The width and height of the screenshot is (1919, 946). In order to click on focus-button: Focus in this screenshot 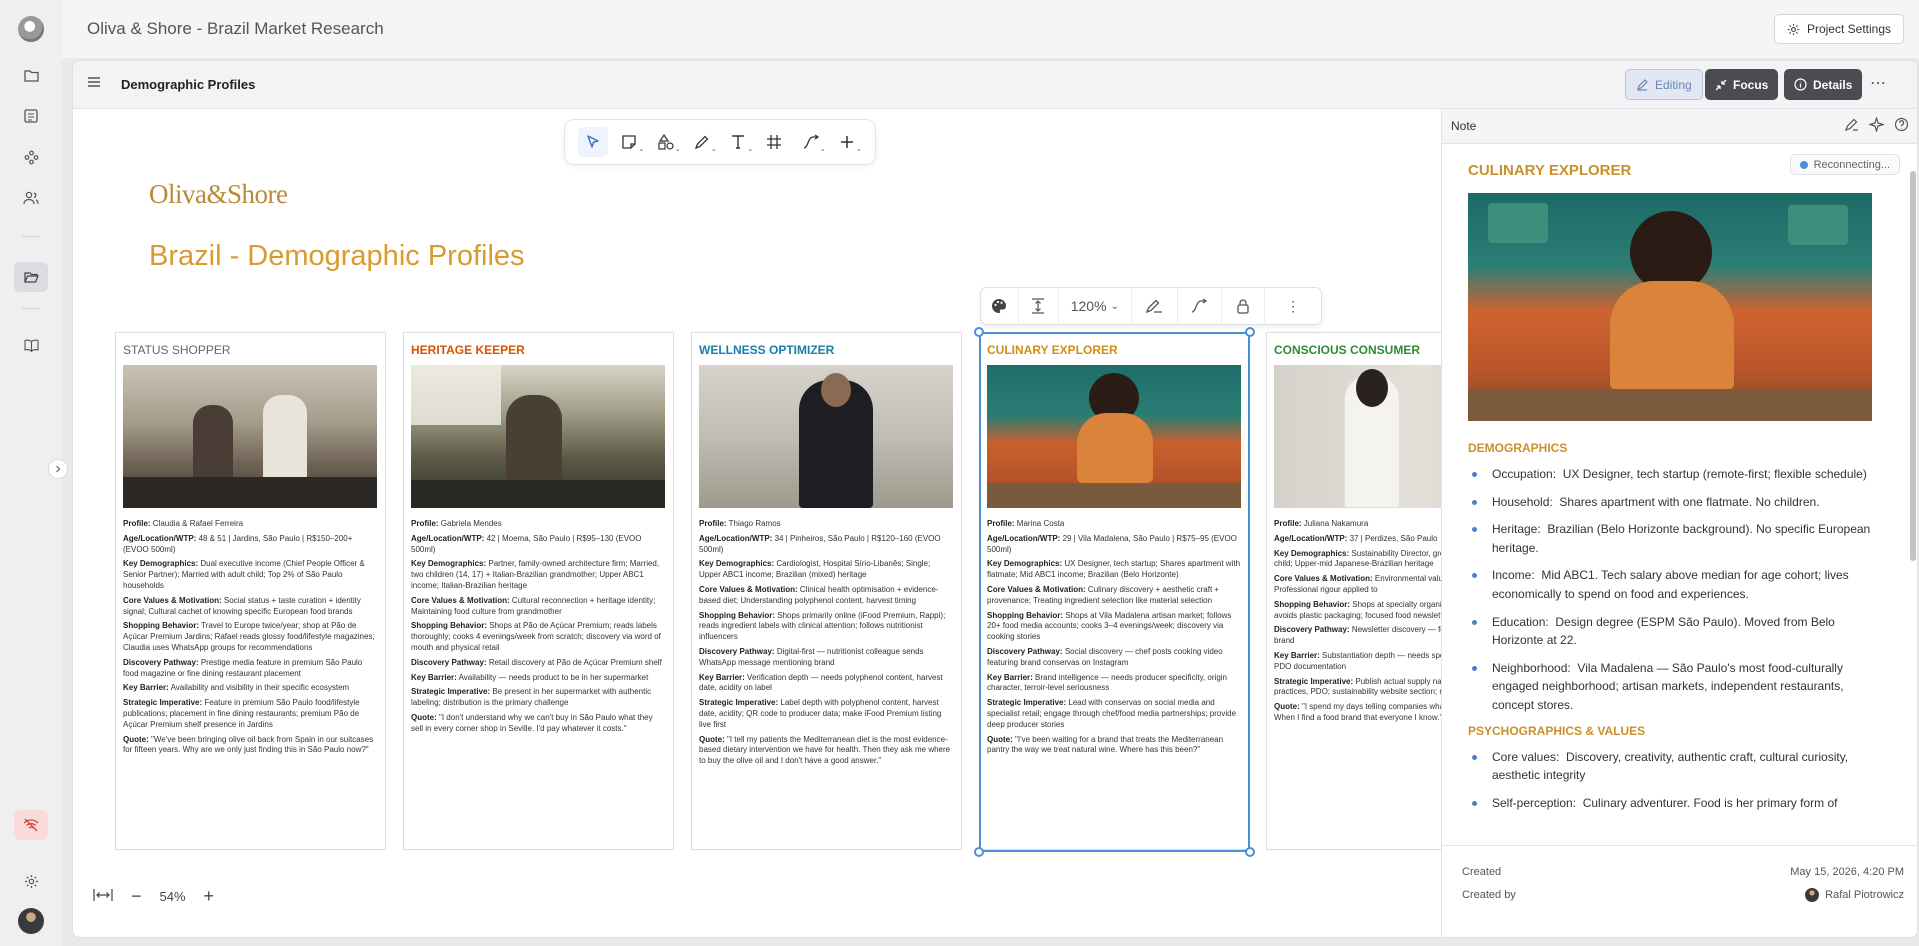, I will do `click(1742, 84)`.